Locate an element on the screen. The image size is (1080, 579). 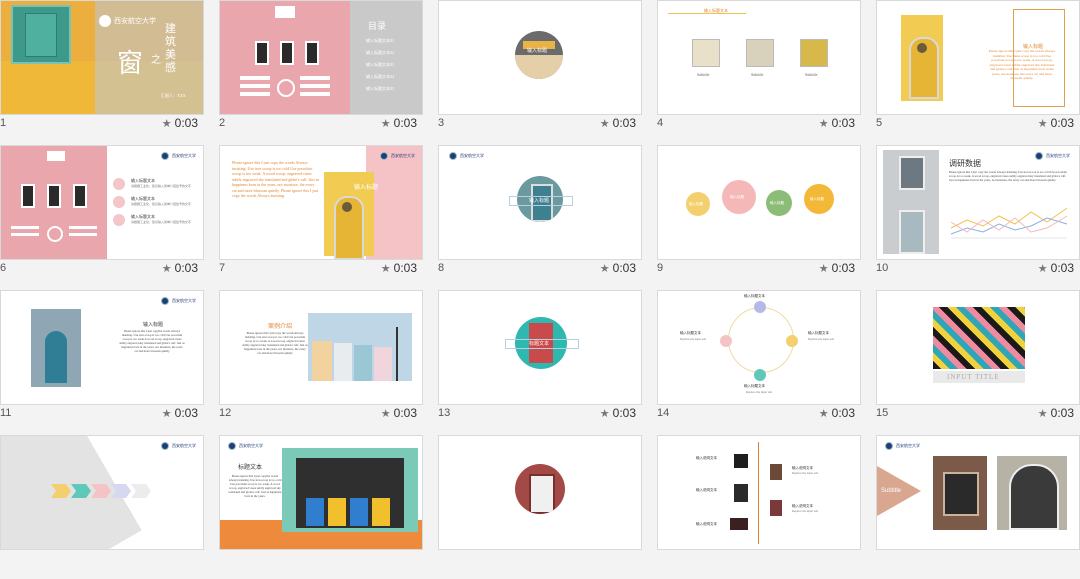
slide-thumbnail-15: INPUT TITLE 15 ★ 0:03 is located at coordinates (978, 362).